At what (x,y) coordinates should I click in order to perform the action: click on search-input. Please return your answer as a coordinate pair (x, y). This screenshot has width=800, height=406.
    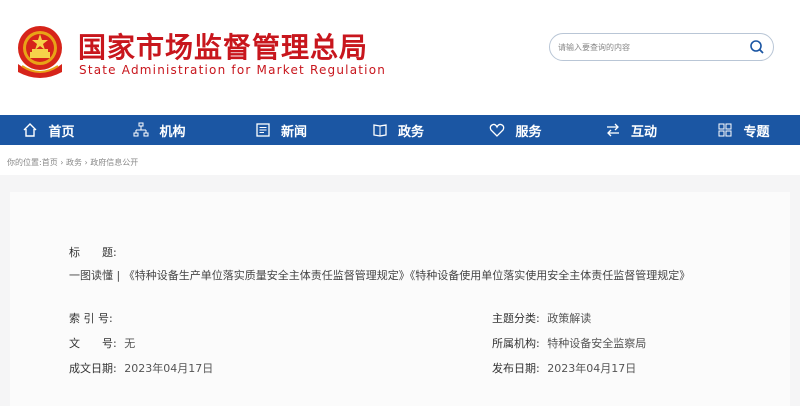
    Looking at the image, I should click on (650, 47).